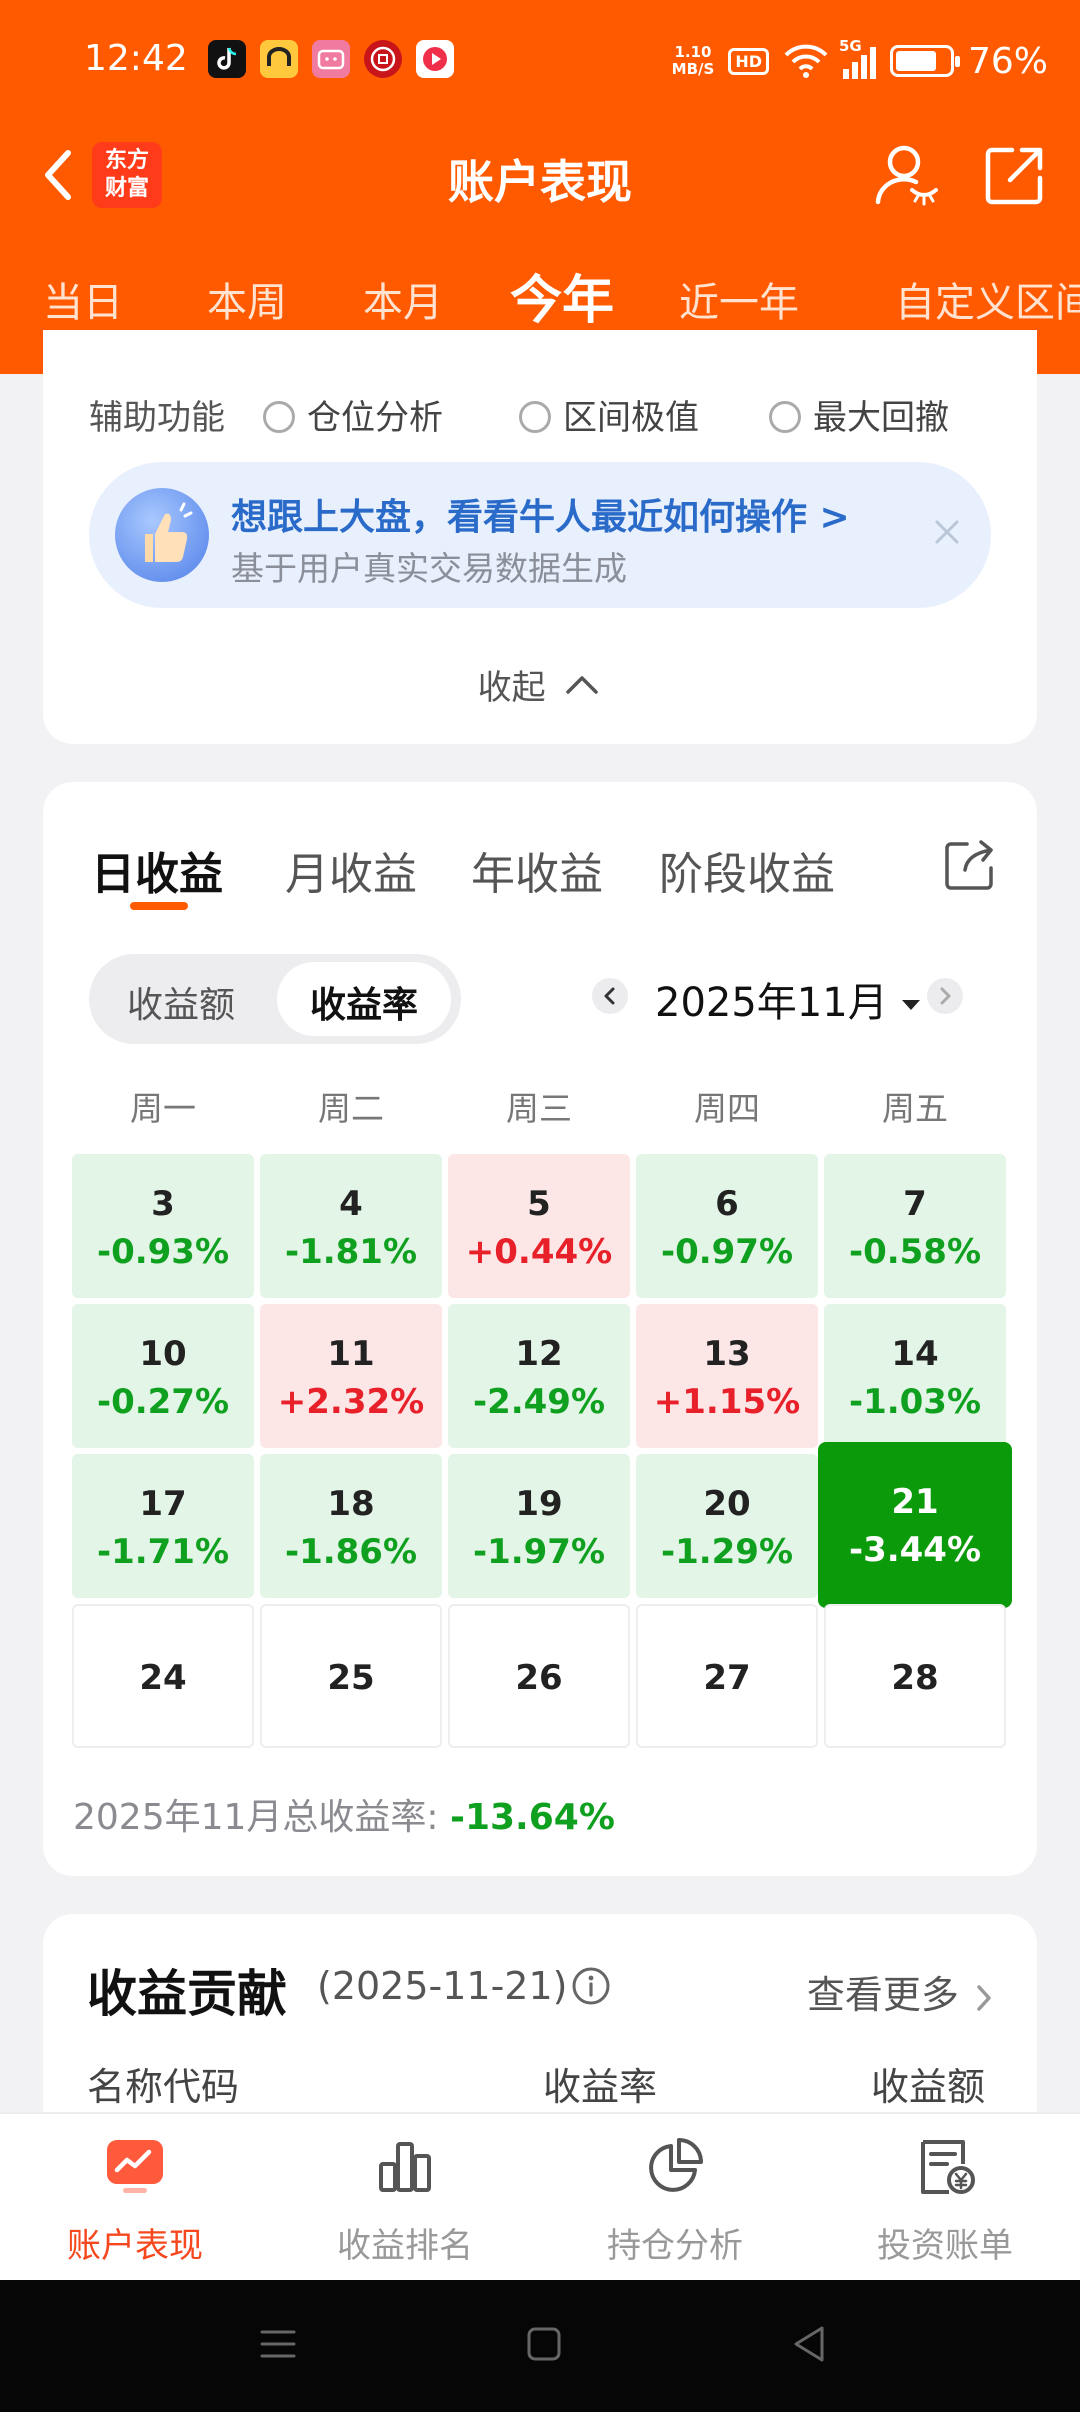 This screenshot has height=2412, width=1080. I want to click on radio-max-drawdown: 最大回撤, so click(859, 414).